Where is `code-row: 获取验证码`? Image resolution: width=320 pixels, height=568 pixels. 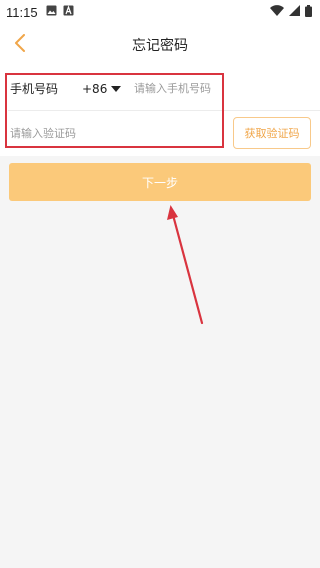 code-row: 获取验证码 is located at coordinates (160, 133).